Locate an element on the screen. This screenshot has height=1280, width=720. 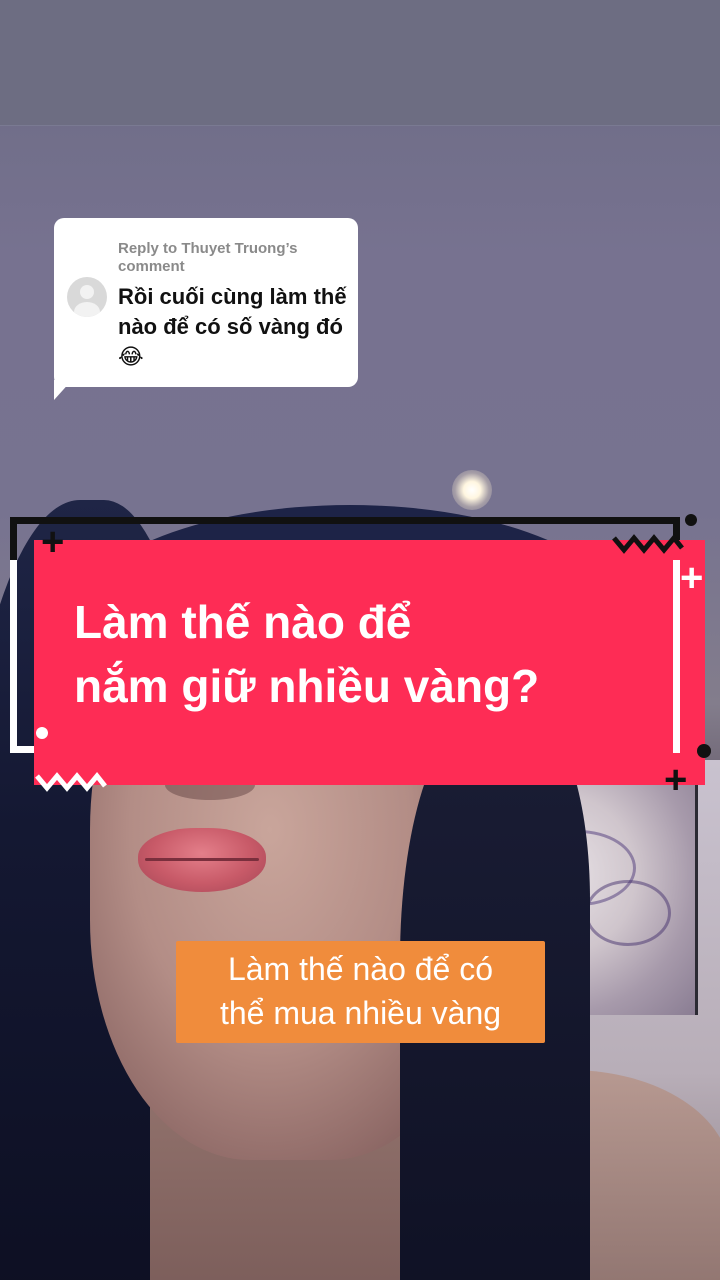
ceiling-light is located at coordinates (472, 490).